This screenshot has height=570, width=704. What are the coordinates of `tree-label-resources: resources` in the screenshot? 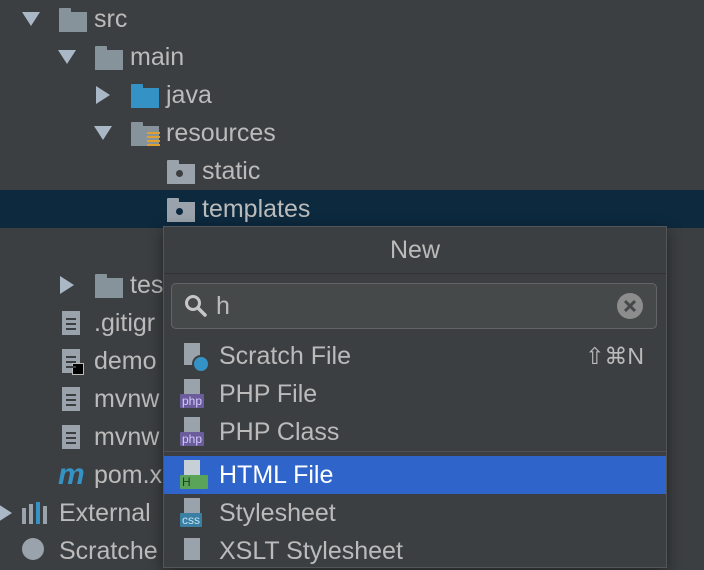 It's located at (221, 133).